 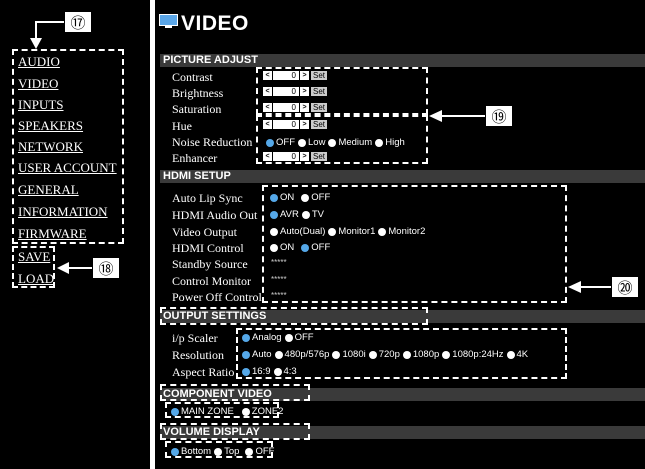 I want to click on video-output-label: Video Output, so click(x=204, y=232).